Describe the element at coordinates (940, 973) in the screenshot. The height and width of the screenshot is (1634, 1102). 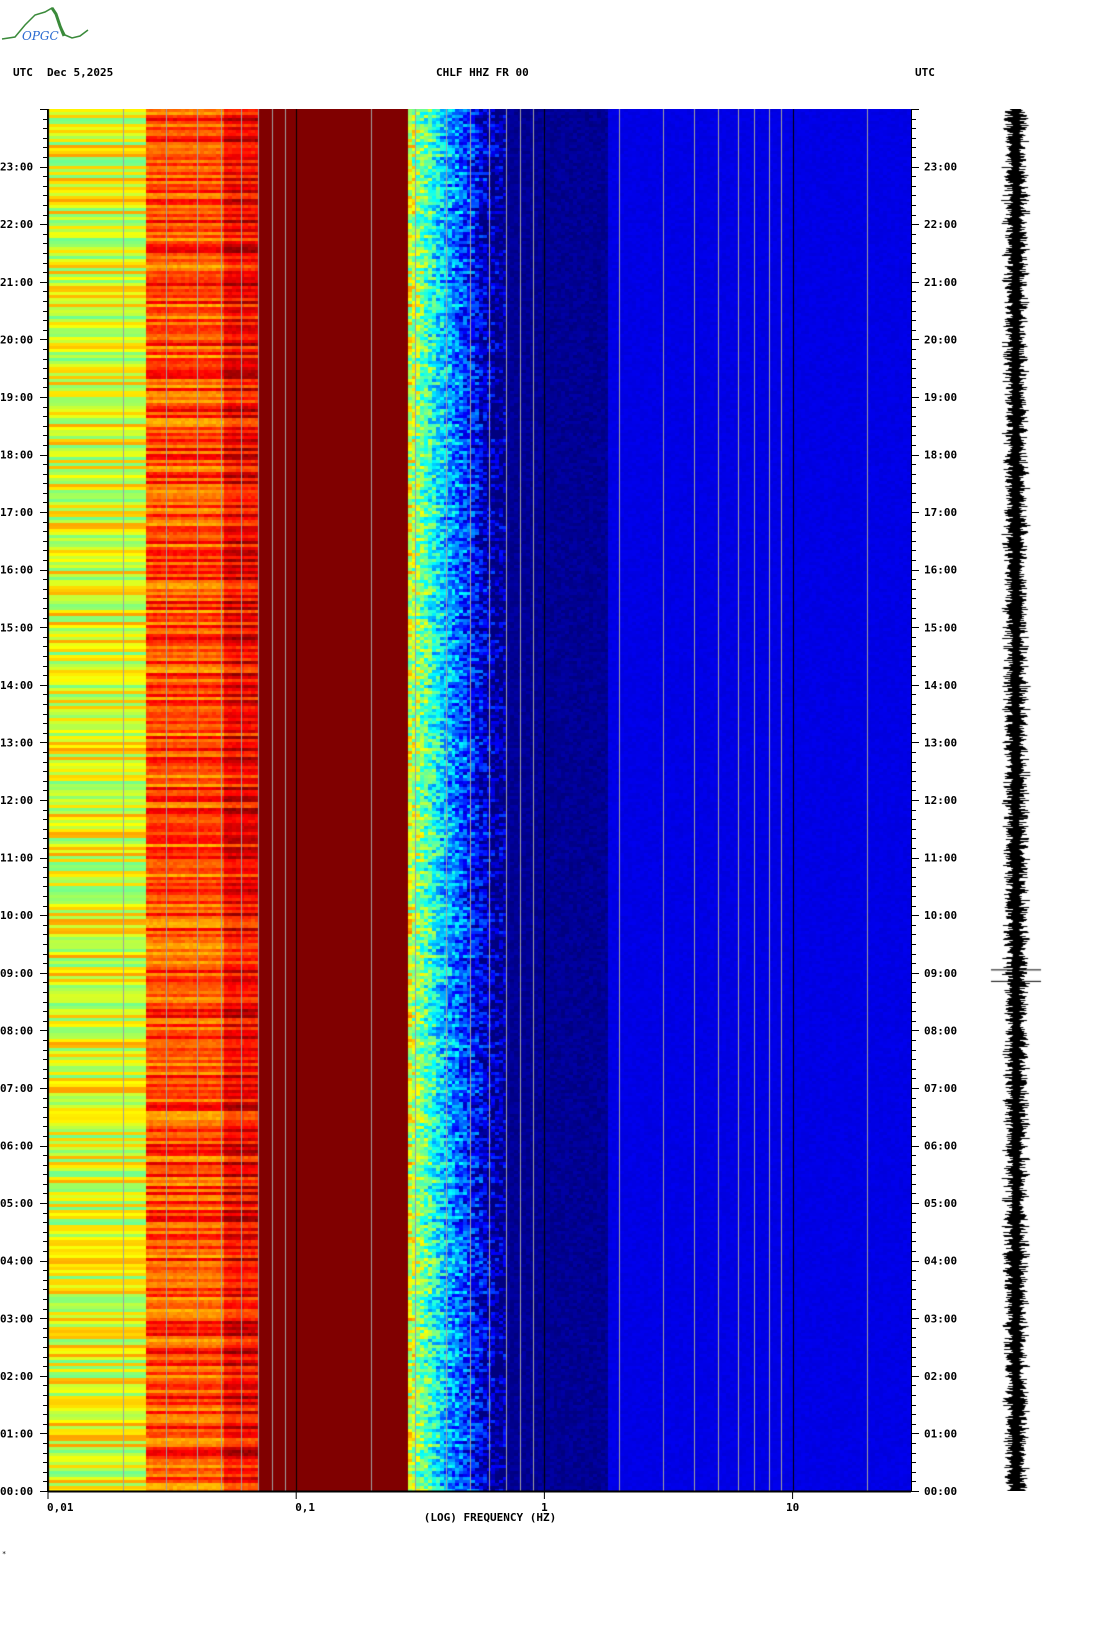
I see `y-tick-label-right: 09:00` at that location.